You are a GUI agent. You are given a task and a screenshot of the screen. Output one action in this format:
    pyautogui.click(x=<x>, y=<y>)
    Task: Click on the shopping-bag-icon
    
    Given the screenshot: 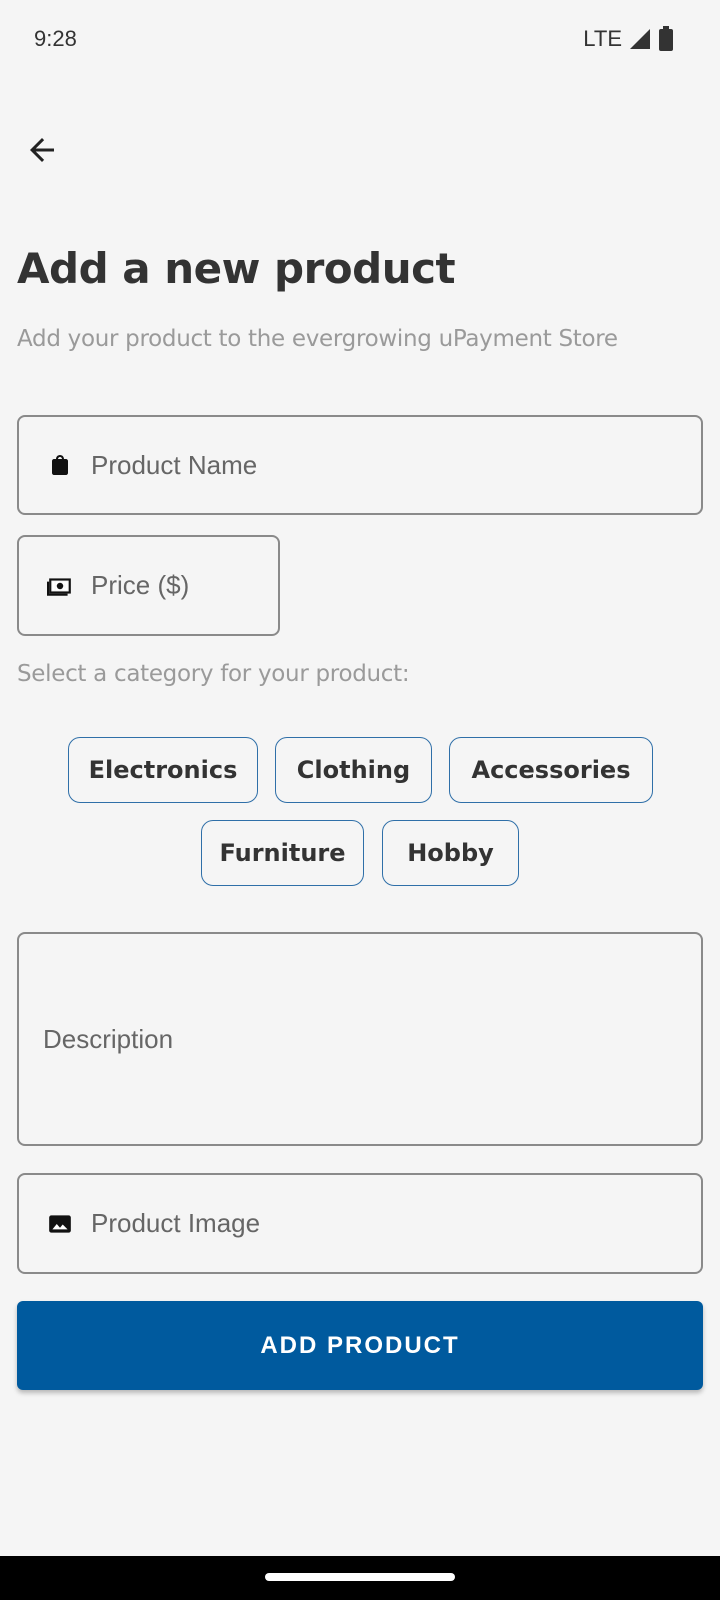 What is the action you would take?
    pyautogui.click(x=60, y=465)
    